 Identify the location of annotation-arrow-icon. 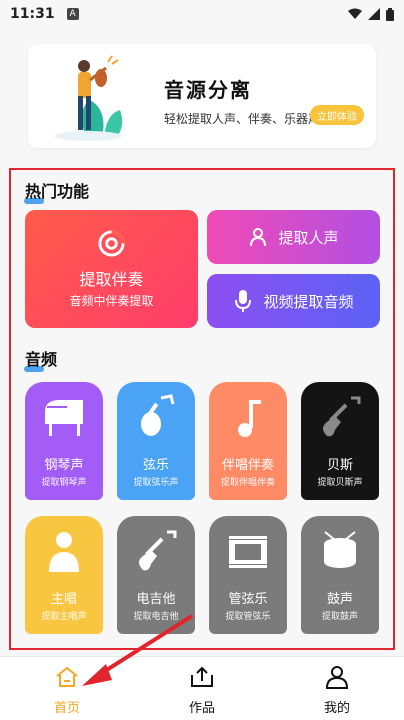
(138, 650).